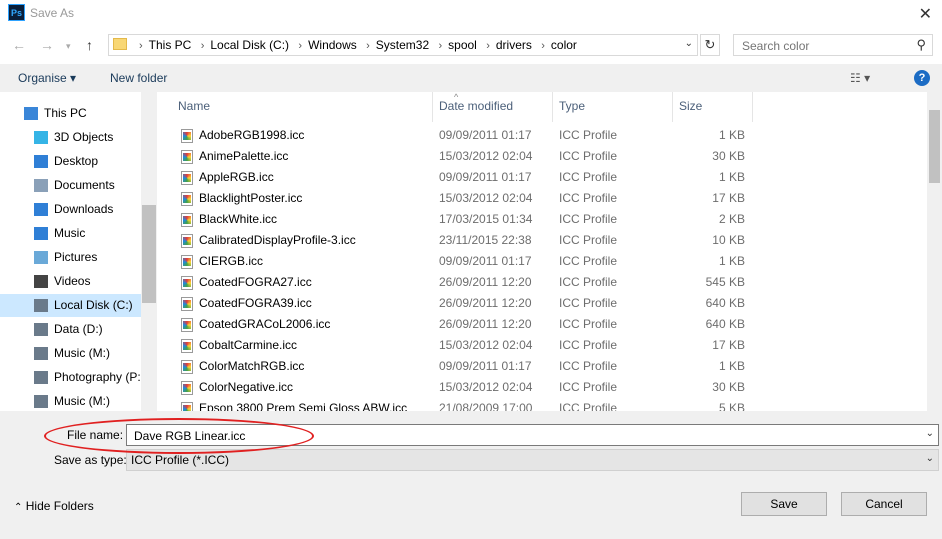 This screenshot has height=539, width=942. I want to click on file-date: 17/03/2015 01:34, so click(486, 219).